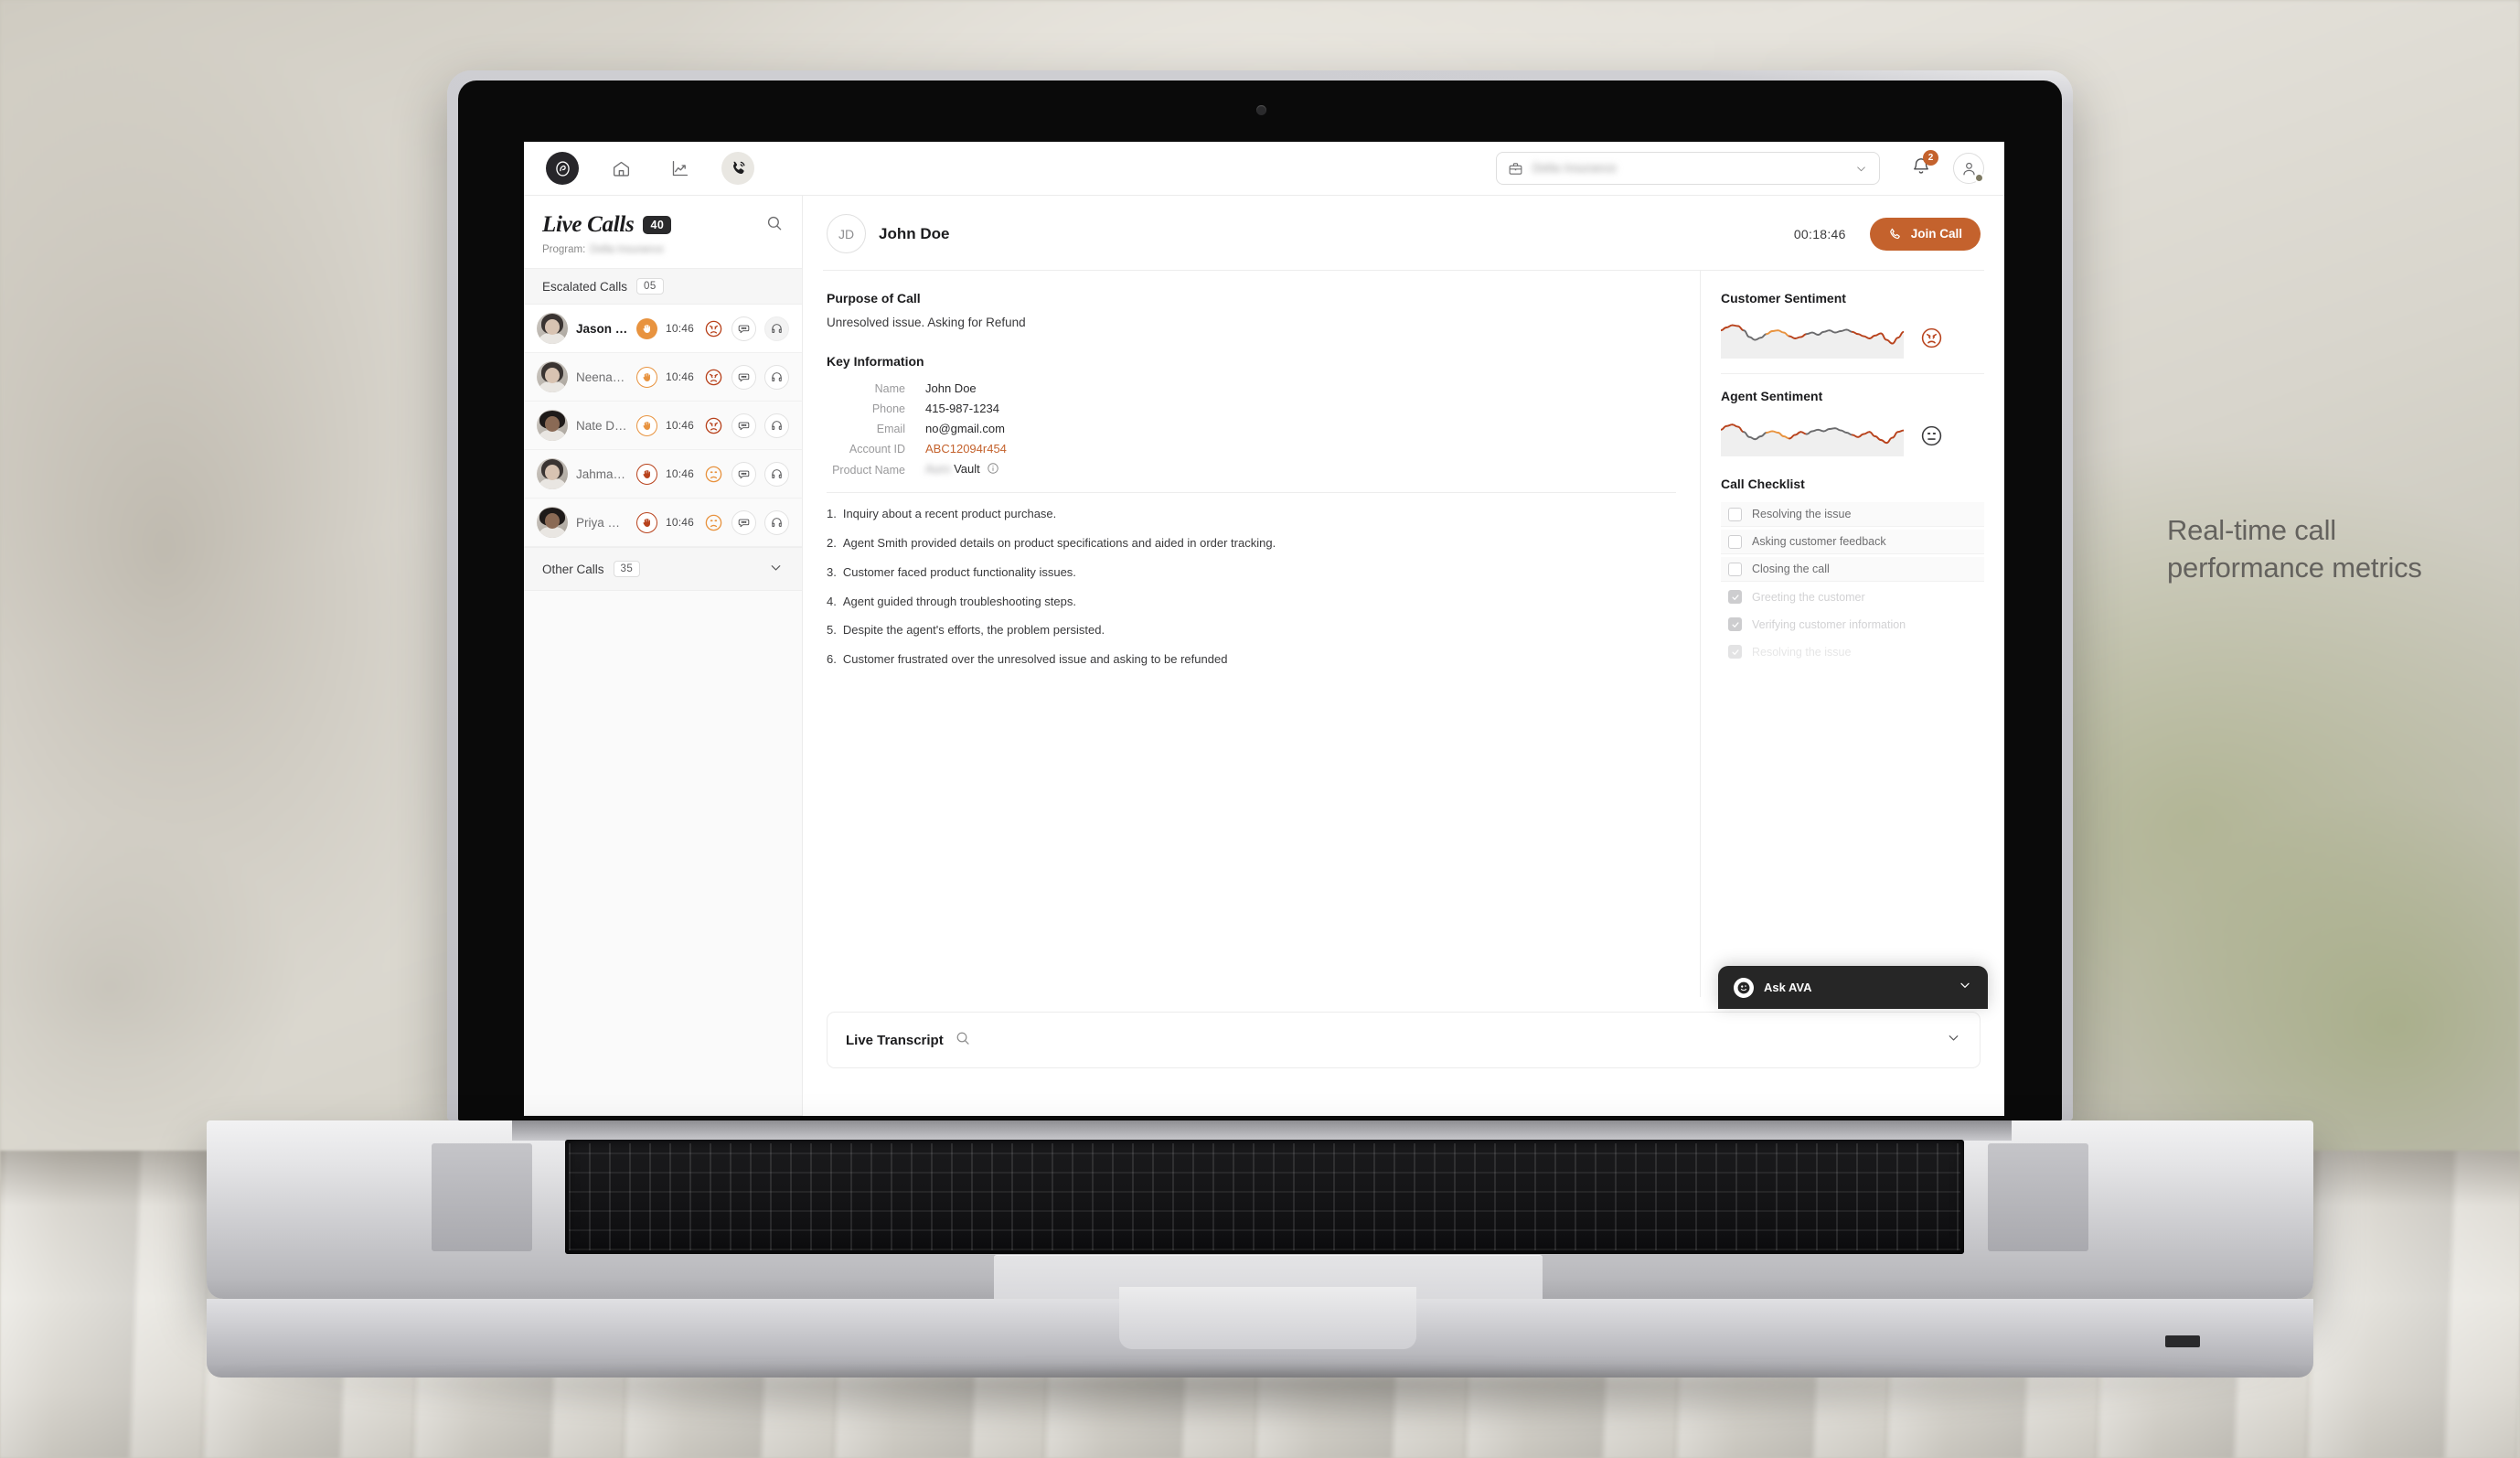 The width and height of the screenshot is (2520, 1458). I want to click on customer-sentiment-row, so click(1852, 337).